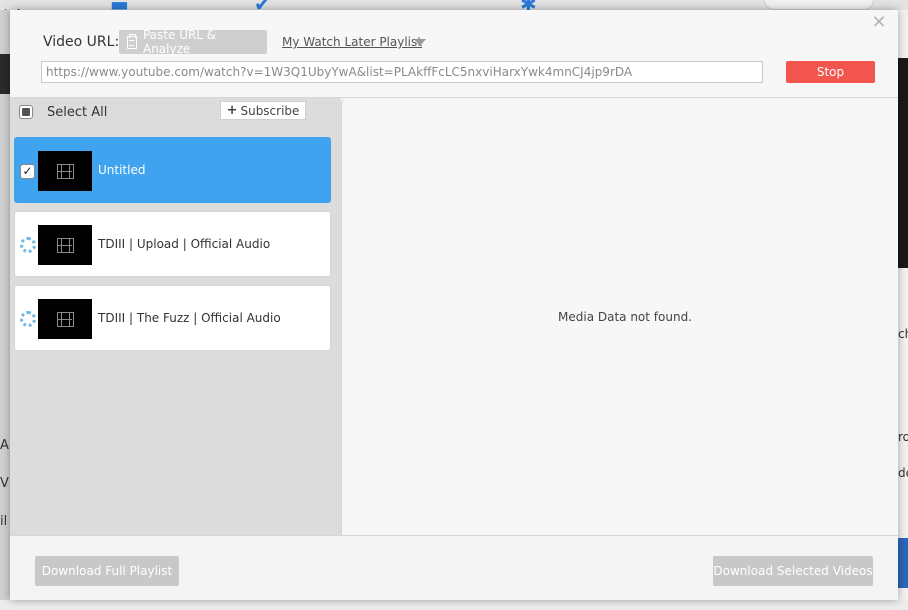 The height and width of the screenshot is (610, 908). I want to click on subscribe-button: + Subscribe, so click(263, 110).